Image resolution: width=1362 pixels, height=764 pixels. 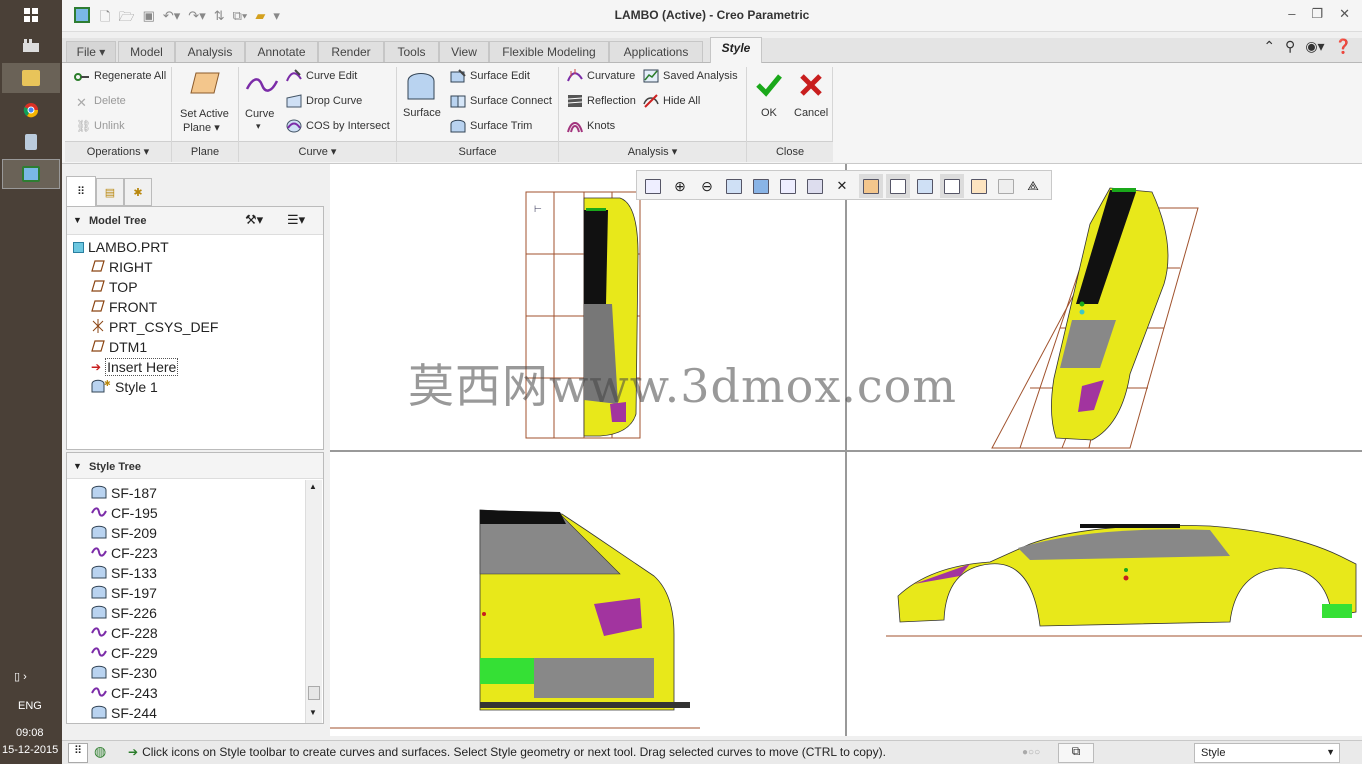 What do you see at coordinates (769, 113) in the screenshot?
I see `ok-button: OK` at bounding box center [769, 113].